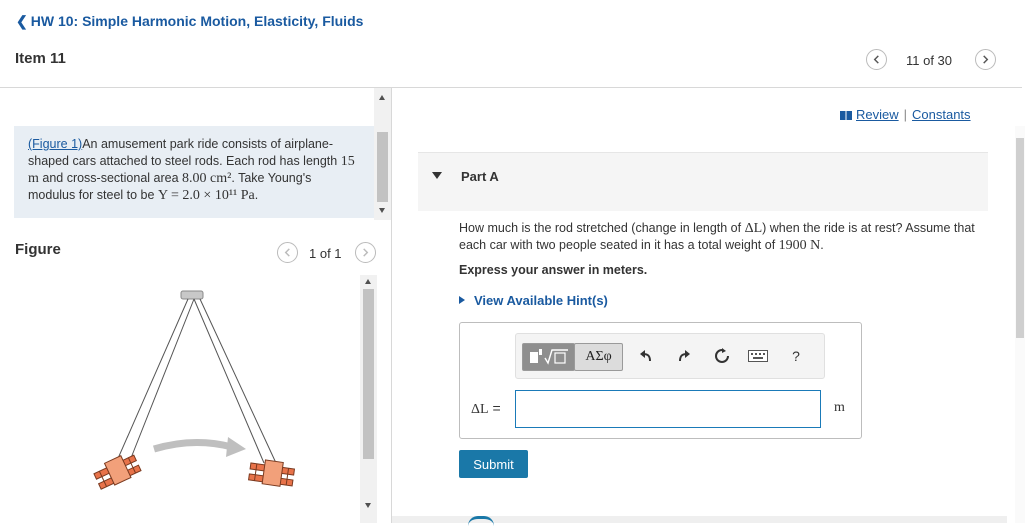 The height and width of the screenshot is (528, 1033). What do you see at coordinates (684, 356) in the screenshot?
I see `redo-icon` at bounding box center [684, 356].